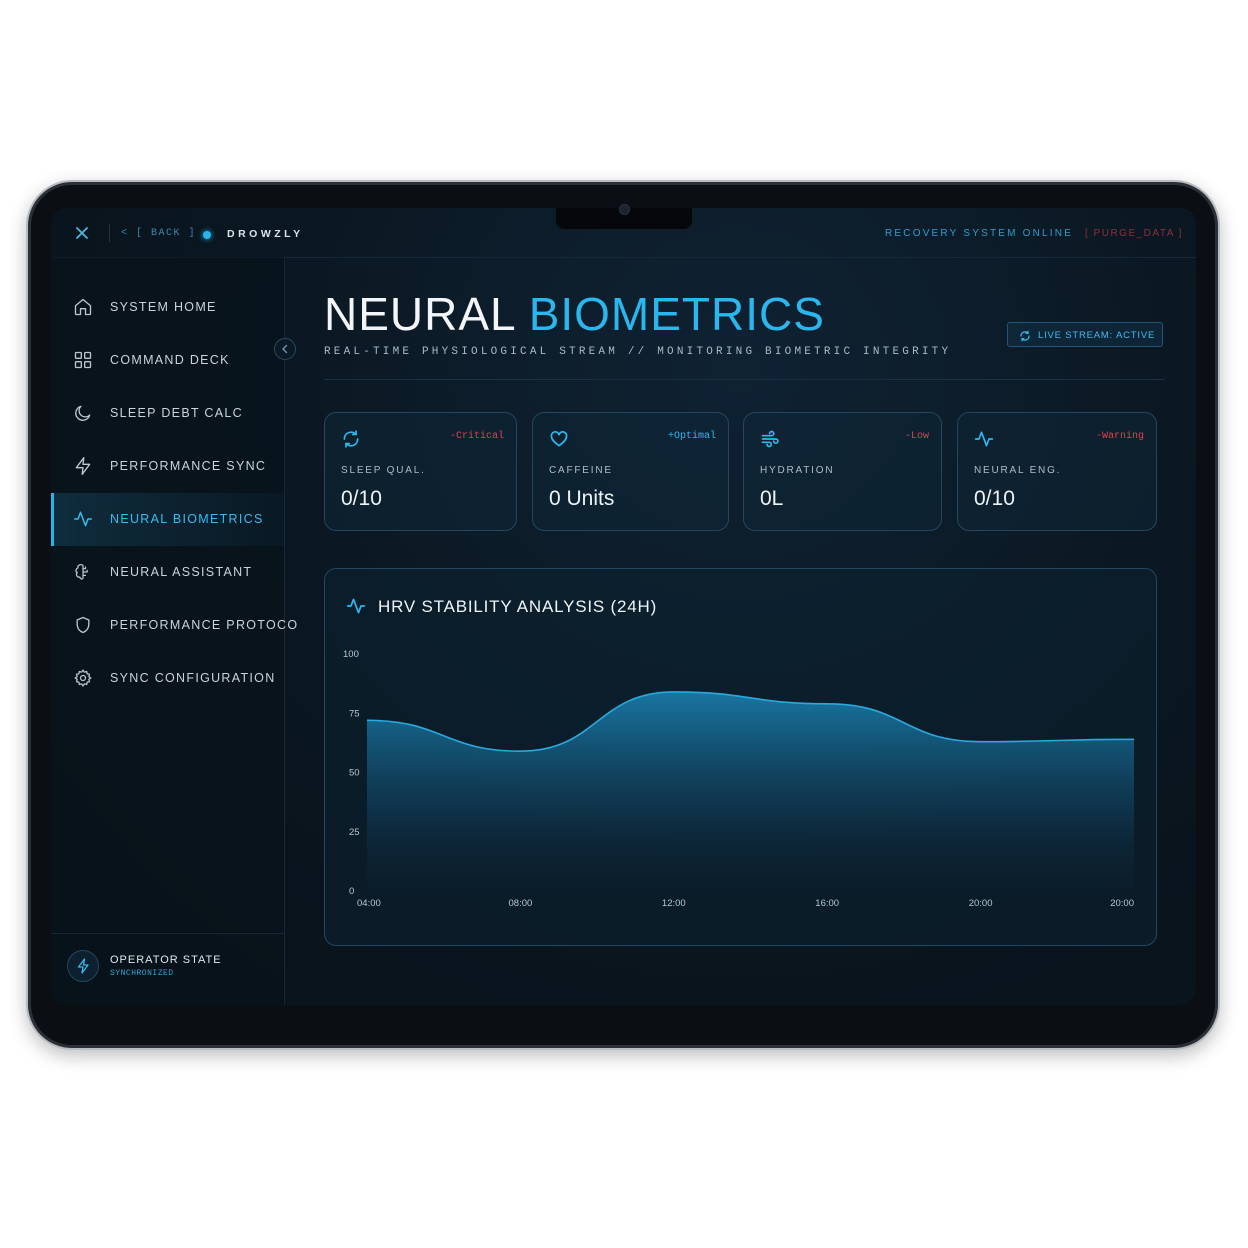  I want to click on hrv-chart: 0 25 50 75 100 04:00 08:00 12:00 16:00 20:00 20:00, so click(739, 779).